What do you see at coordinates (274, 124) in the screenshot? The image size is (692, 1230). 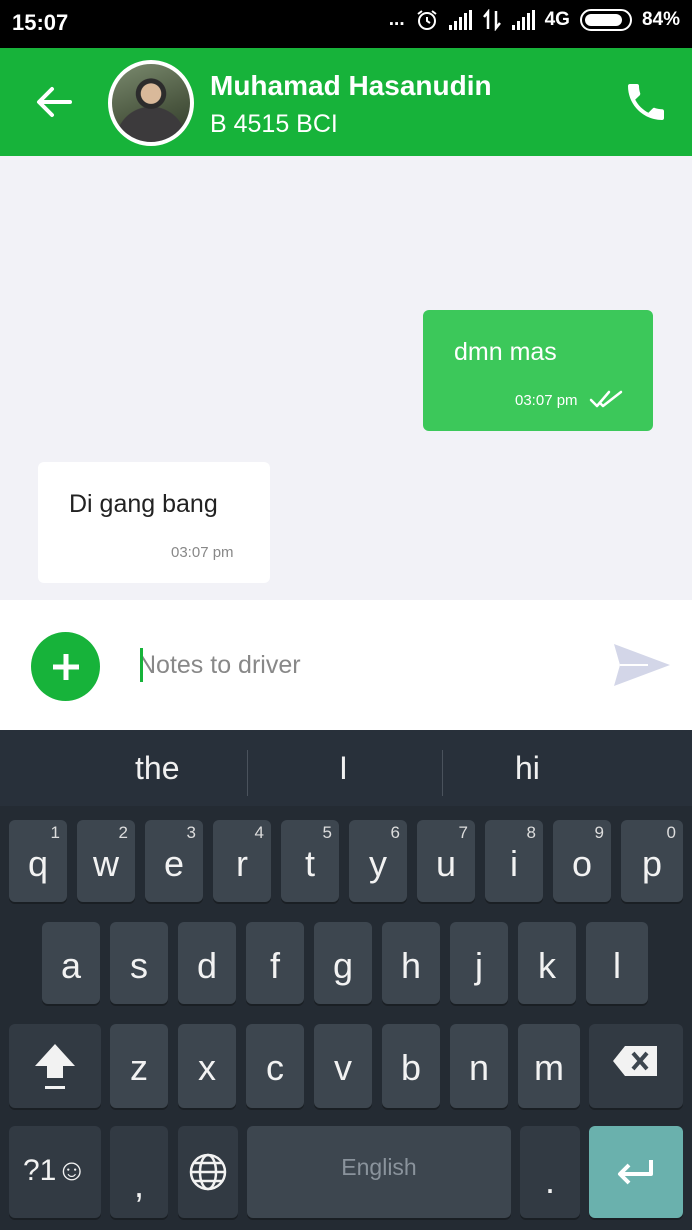 I see `vehicle-plate: B 4515 BCI` at bounding box center [274, 124].